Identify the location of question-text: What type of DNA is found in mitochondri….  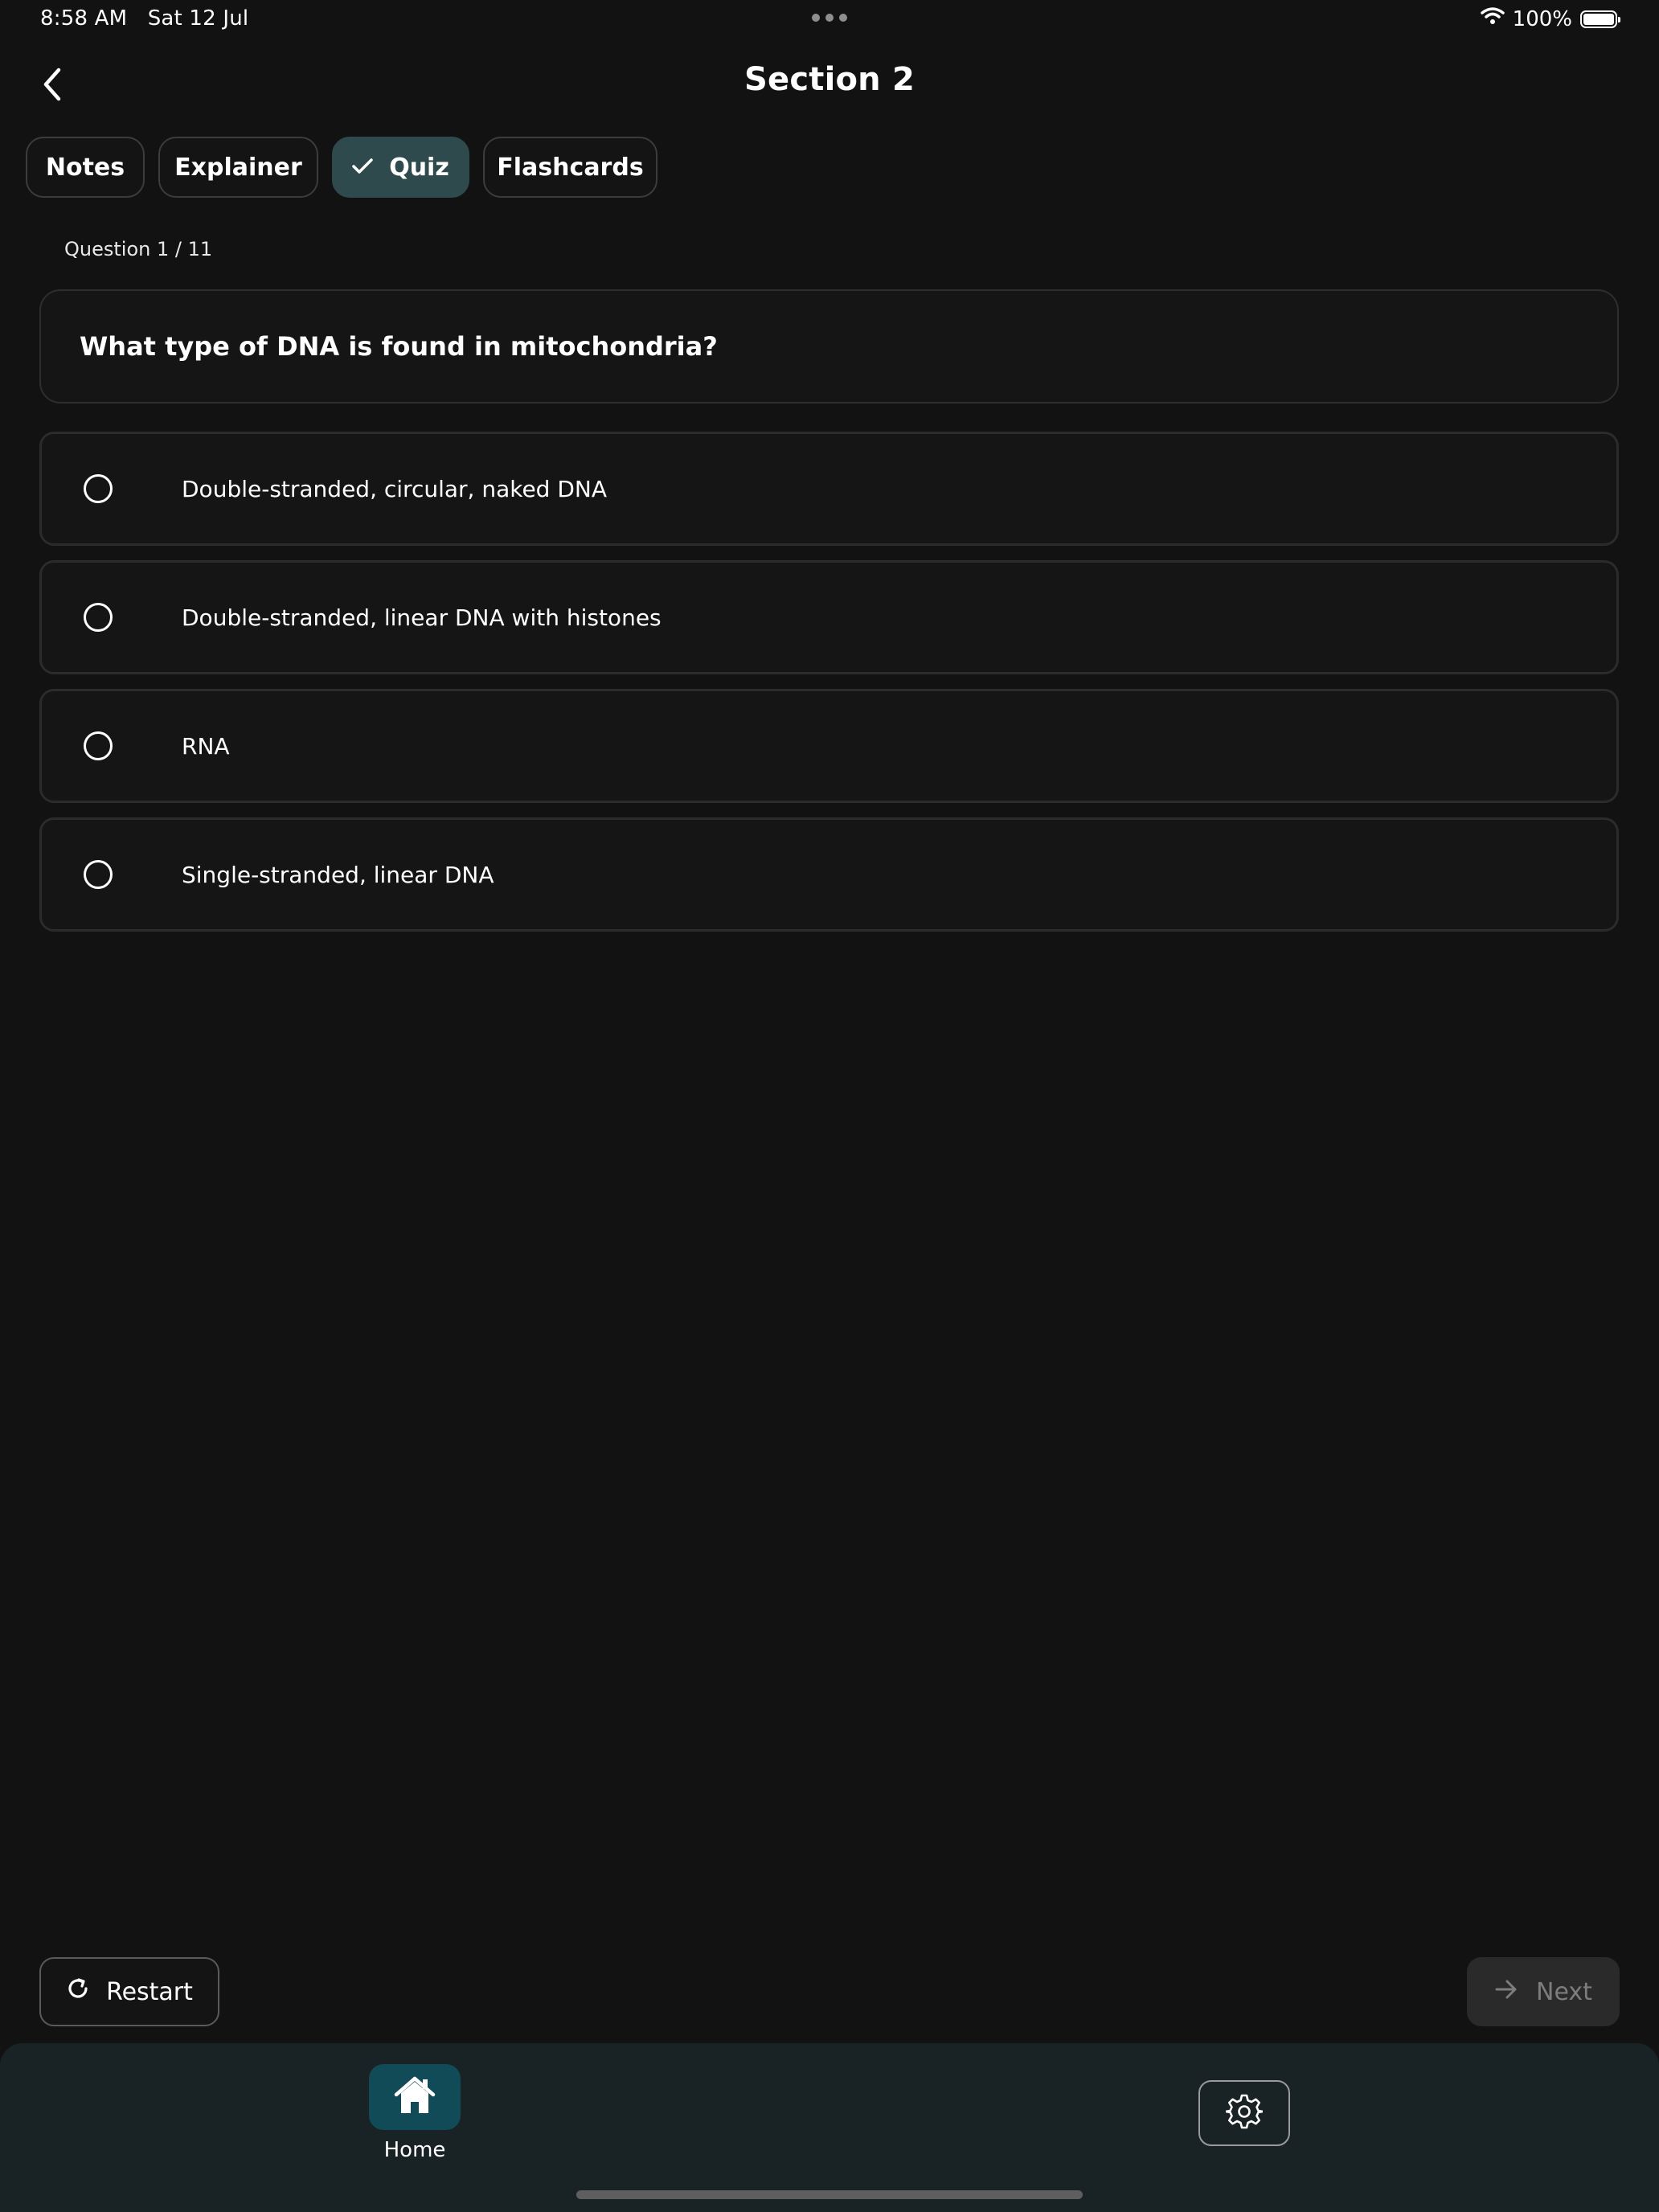
(399, 346).